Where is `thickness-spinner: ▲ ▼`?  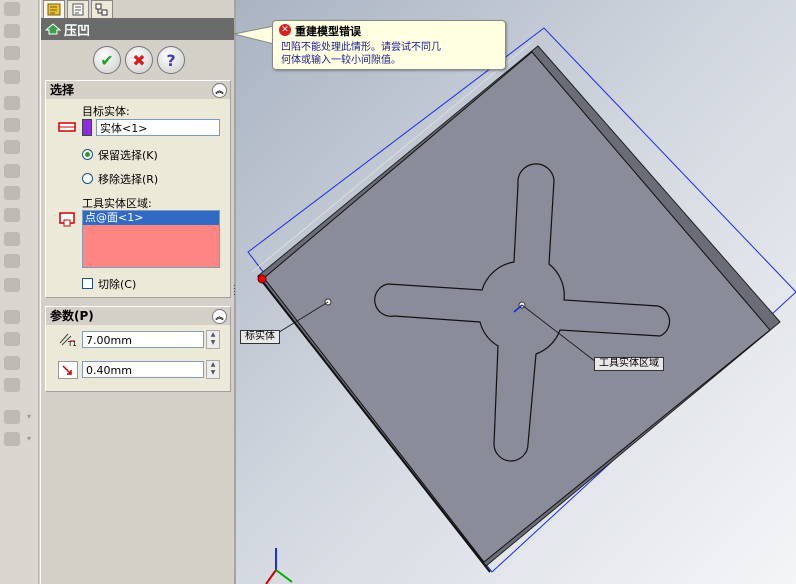
thickness-spinner: ▲ ▼ is located at coordinates (213, 339).